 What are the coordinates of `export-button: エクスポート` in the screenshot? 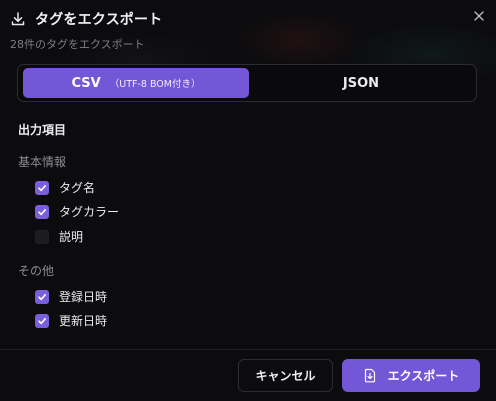 It's located at (411, 375).